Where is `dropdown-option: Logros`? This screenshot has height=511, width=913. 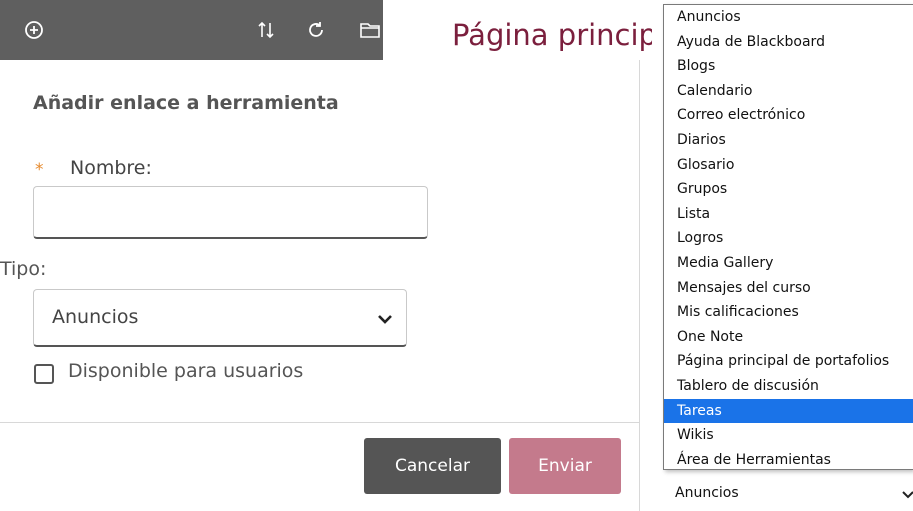
dropdown-option: Logros is located at coordinates (788, 238).